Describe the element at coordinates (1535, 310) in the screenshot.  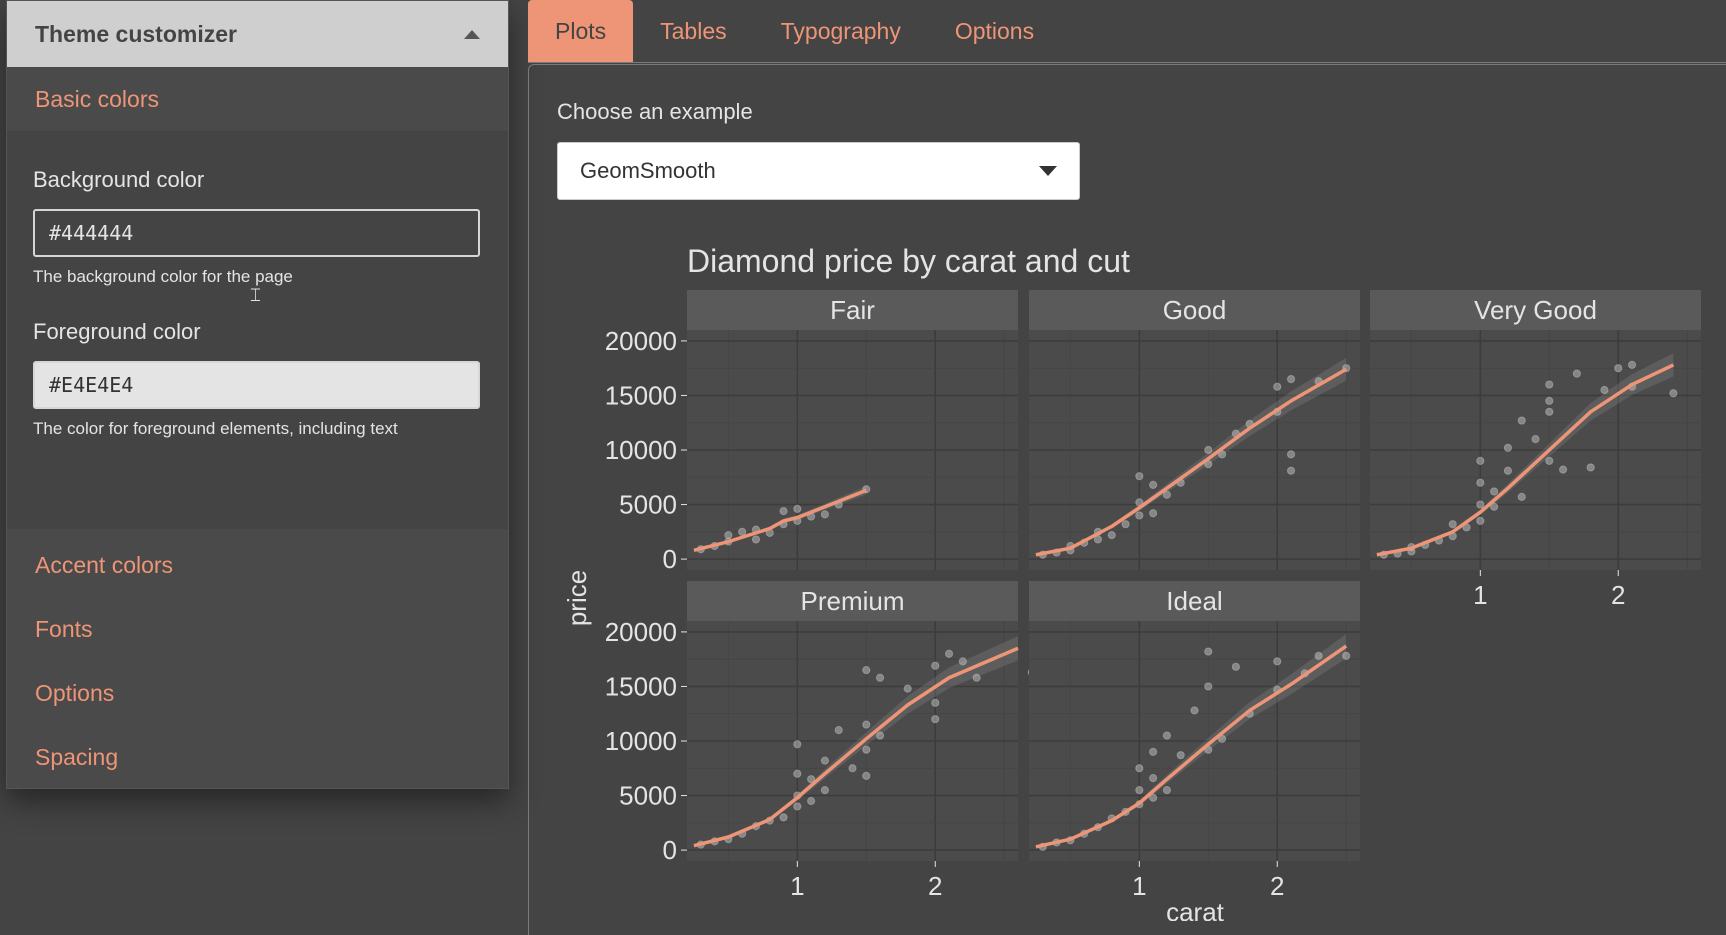
I see `facet-label-very-good: Very Good` at that location.